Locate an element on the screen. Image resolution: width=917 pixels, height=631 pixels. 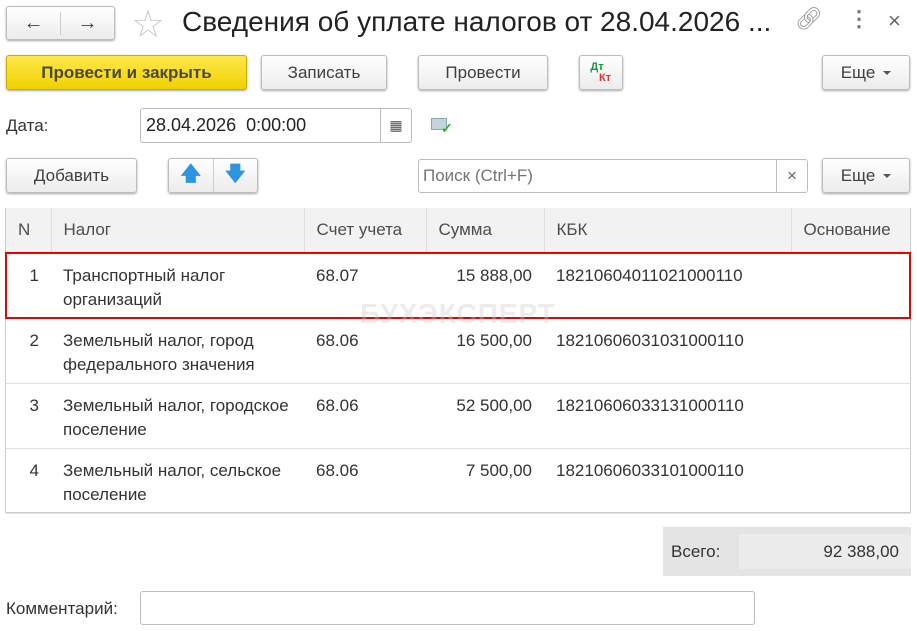
forward-arrow-icon: → is located at coordinates (87, 23).